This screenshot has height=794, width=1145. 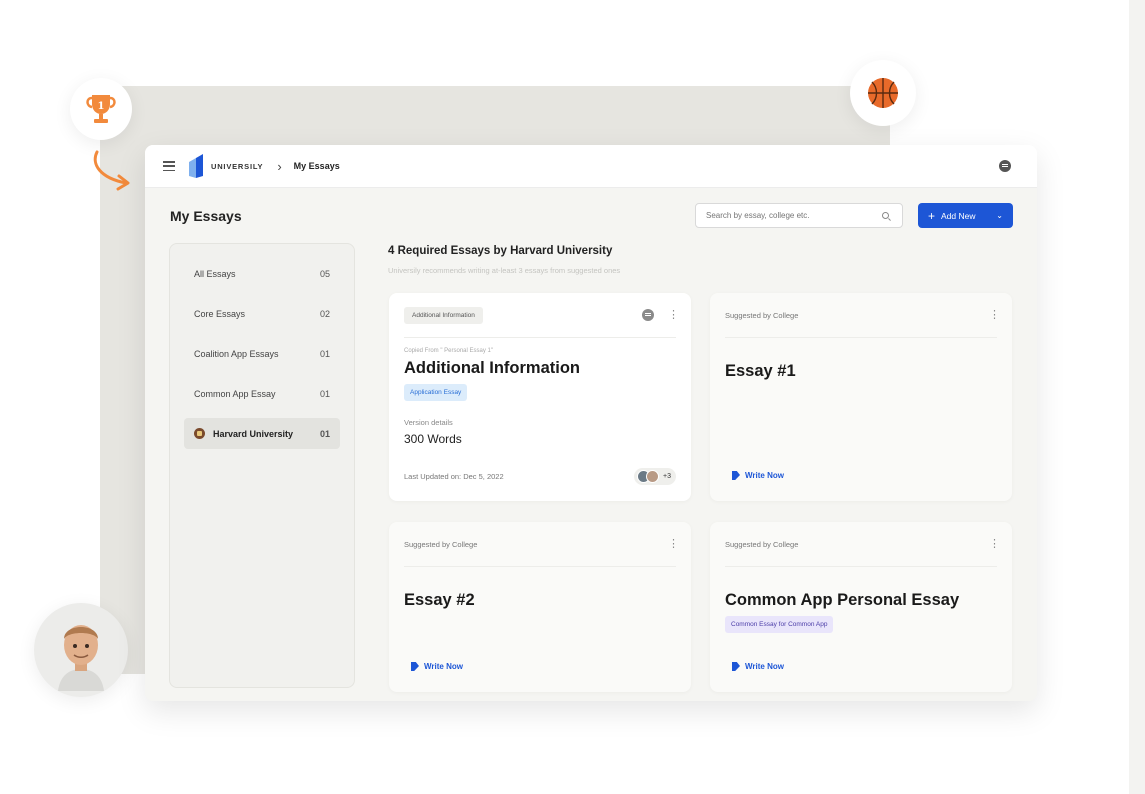 I want to click on version-label: Version details, so click(x=428, y=422).